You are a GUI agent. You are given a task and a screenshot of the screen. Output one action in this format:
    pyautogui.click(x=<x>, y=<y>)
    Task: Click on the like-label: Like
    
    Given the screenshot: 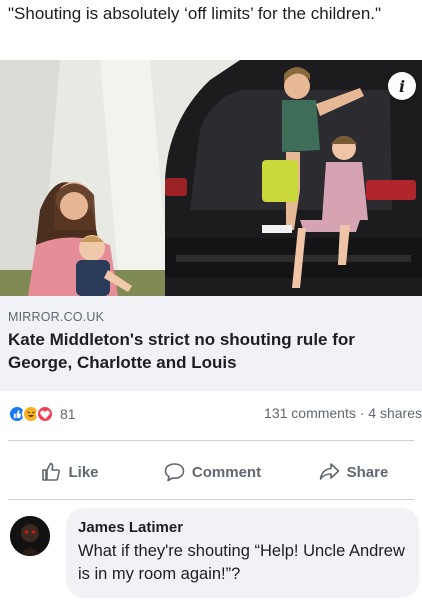 What is the action you would take?
    pyautogui.click(x=83, y=472)
    